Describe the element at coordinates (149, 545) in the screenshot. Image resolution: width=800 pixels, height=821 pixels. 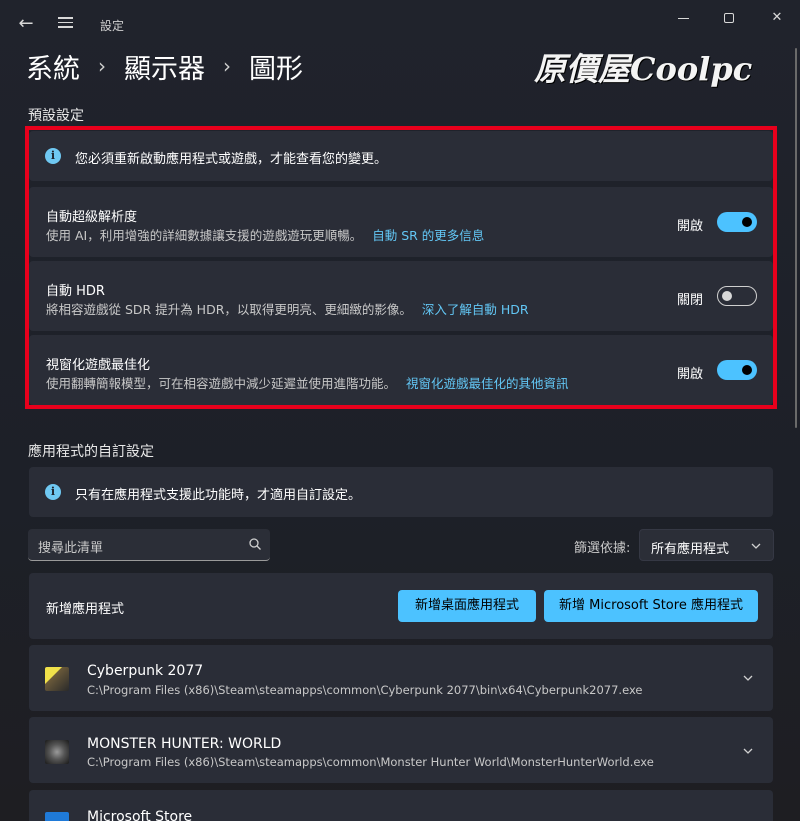
I see `search-box: 搜尋此清單` at that location.